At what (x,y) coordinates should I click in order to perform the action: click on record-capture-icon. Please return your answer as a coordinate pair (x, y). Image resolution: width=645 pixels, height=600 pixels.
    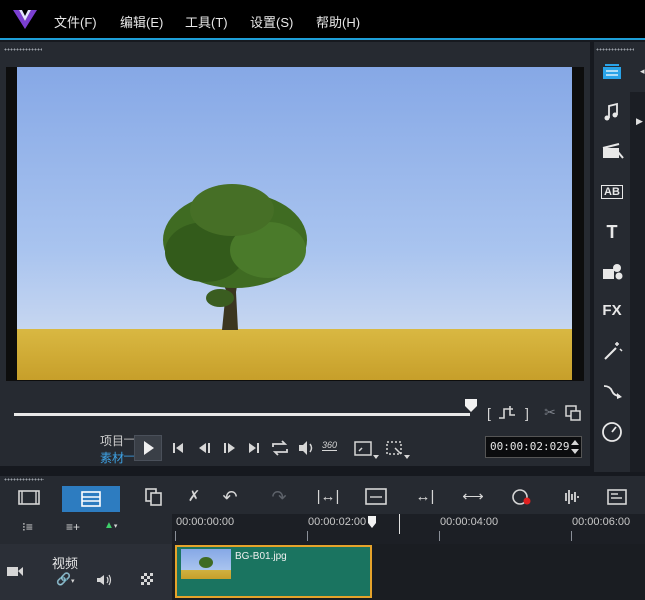
    Looking at the image, I should click on (522, 497).